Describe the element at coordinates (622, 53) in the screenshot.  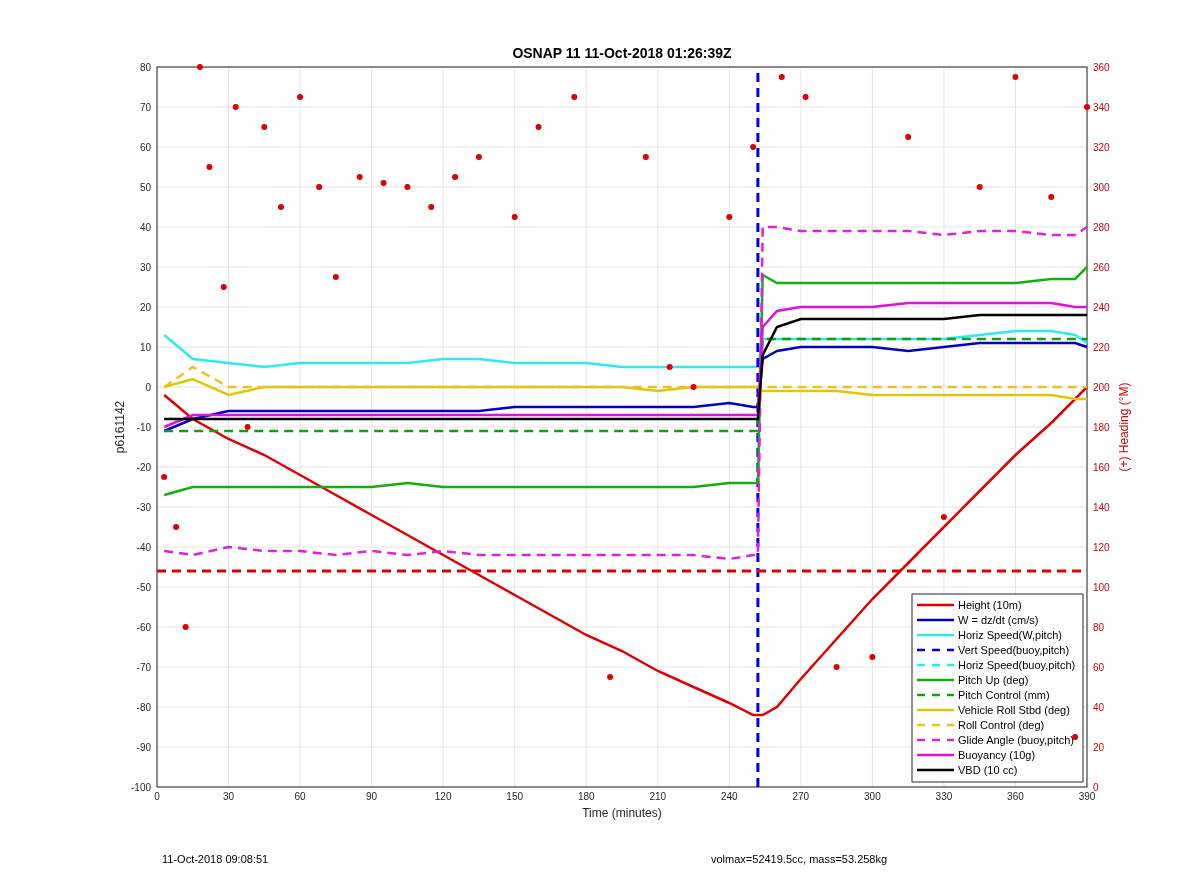
I see `chart-title: OSNAP 11 11-Oct-2018 01:26:39Z` at that location.